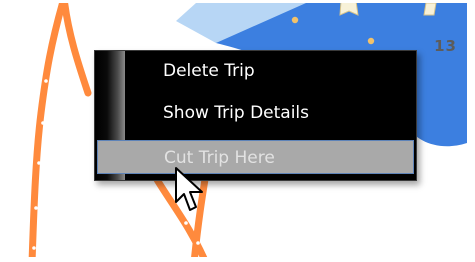 This screenshot has width=475, height=262. I want to click on arrow-pointer-icon, so click(189, 189).